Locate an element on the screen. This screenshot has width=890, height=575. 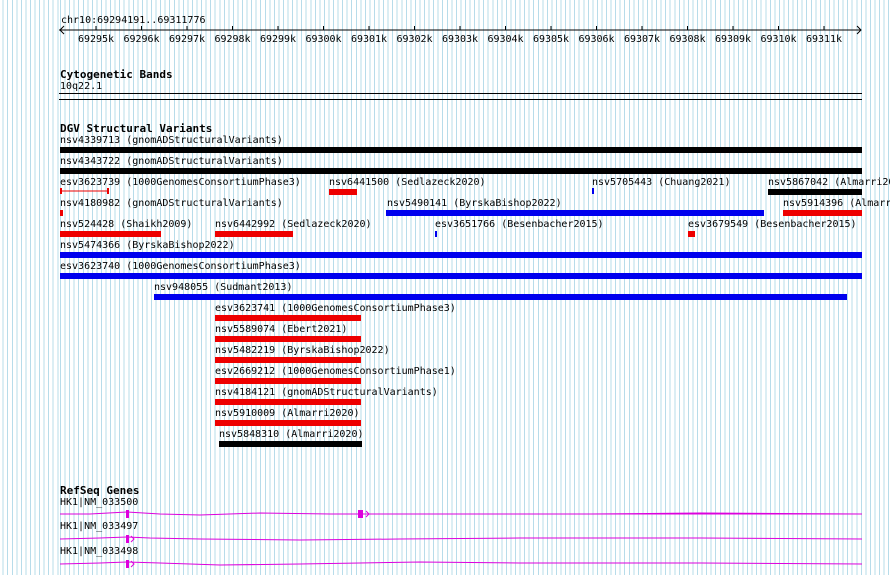
variant-label: nsv948055 (Sudmant2013) is located at coordinates (223, 287).